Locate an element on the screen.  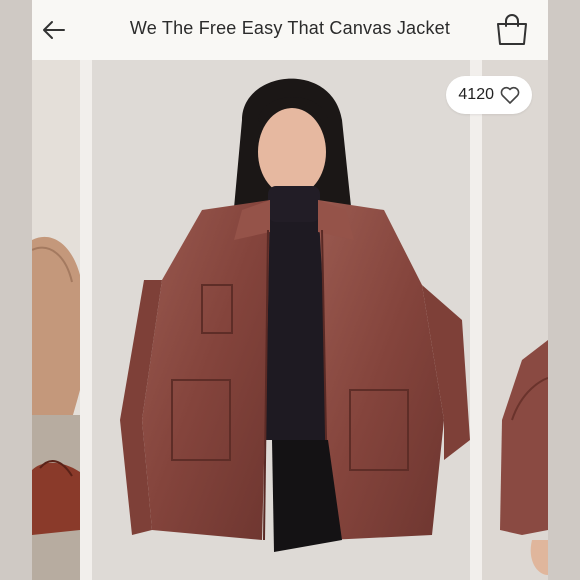
leg-and-shoe-photo is located at coordinates (56, 320).